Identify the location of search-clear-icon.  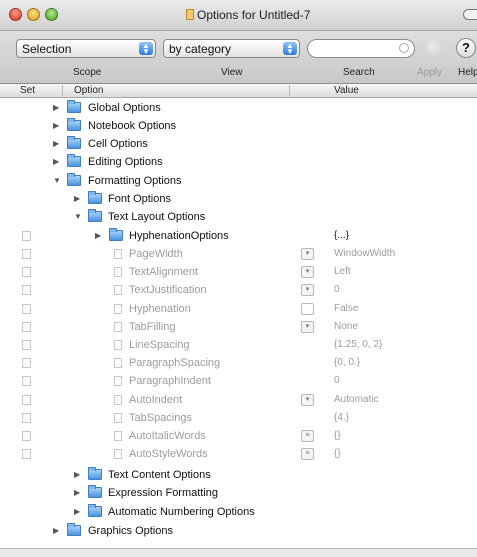
(404, 48).